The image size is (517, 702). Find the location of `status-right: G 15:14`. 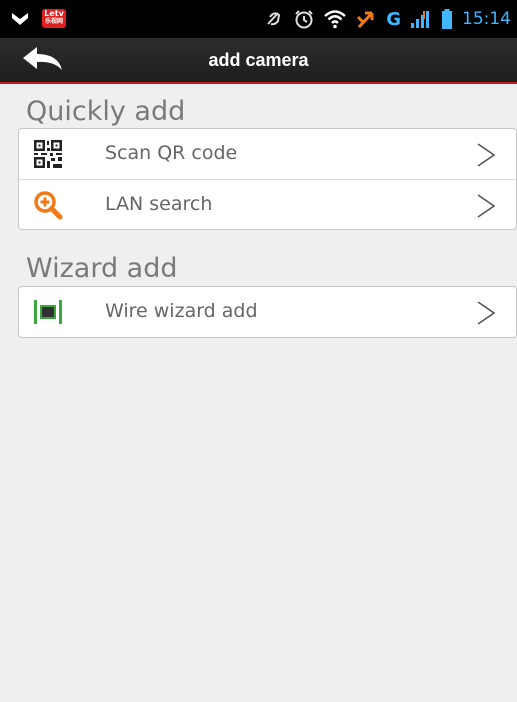

status-right: G 15:14 is located at coordinates (387, 19).